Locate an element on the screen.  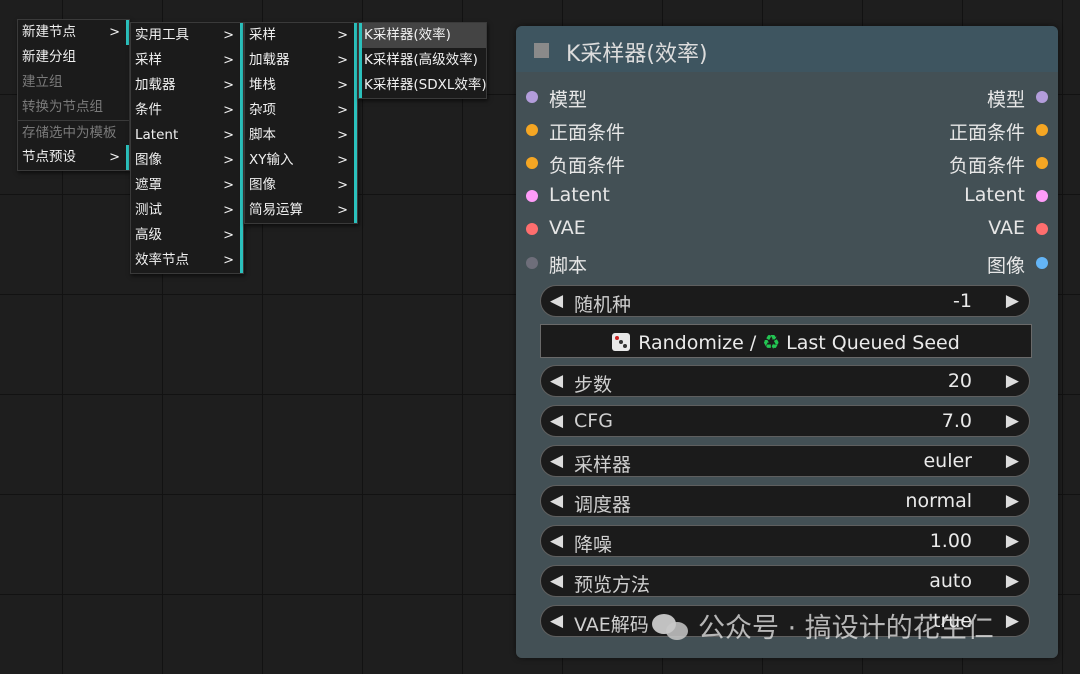
menu-item-ksampler-efficient: K采样器(效率) is located at coordinates (422, 35).